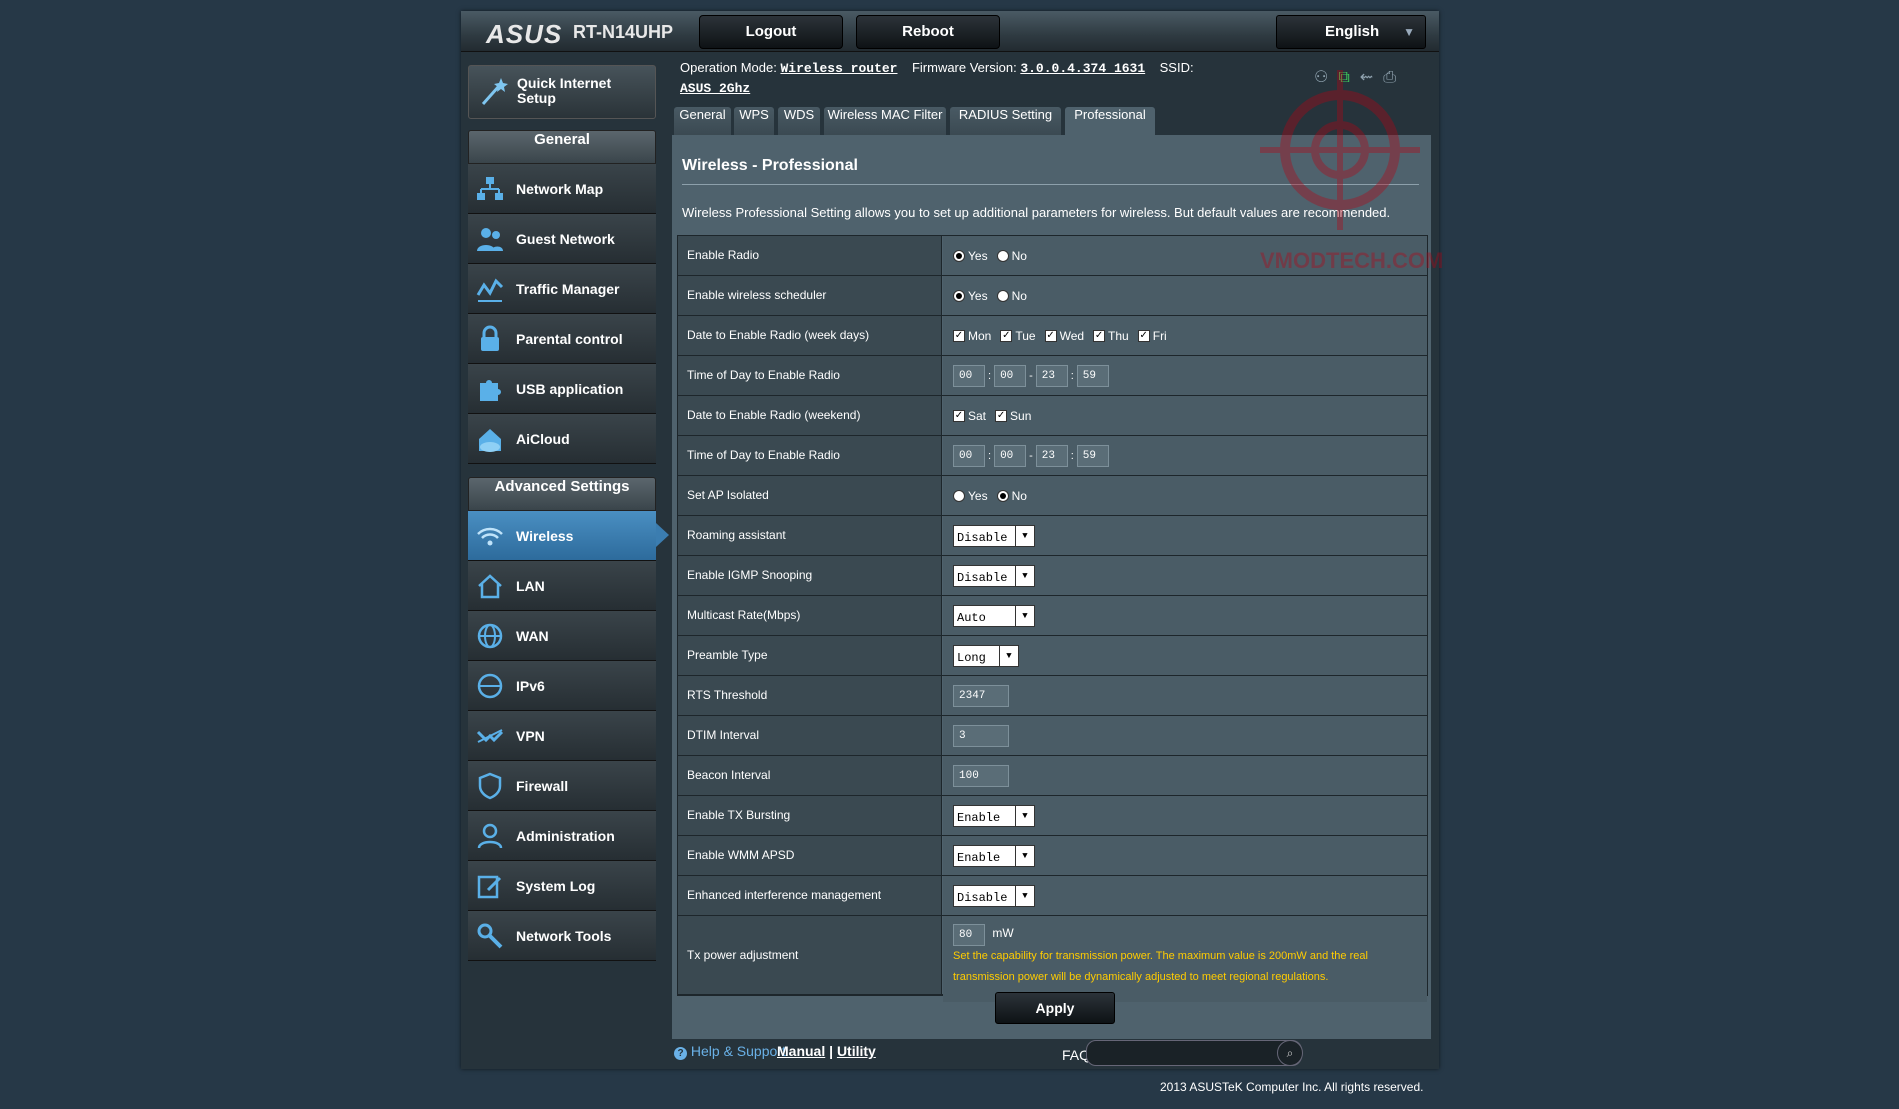  I want to click on sidebar-item-ipv6: IPv6, so click(562, 686).